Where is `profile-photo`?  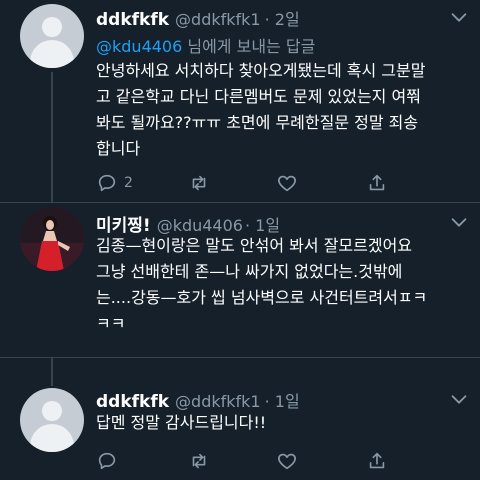 profile-photo is located at coordinates (52, 239).